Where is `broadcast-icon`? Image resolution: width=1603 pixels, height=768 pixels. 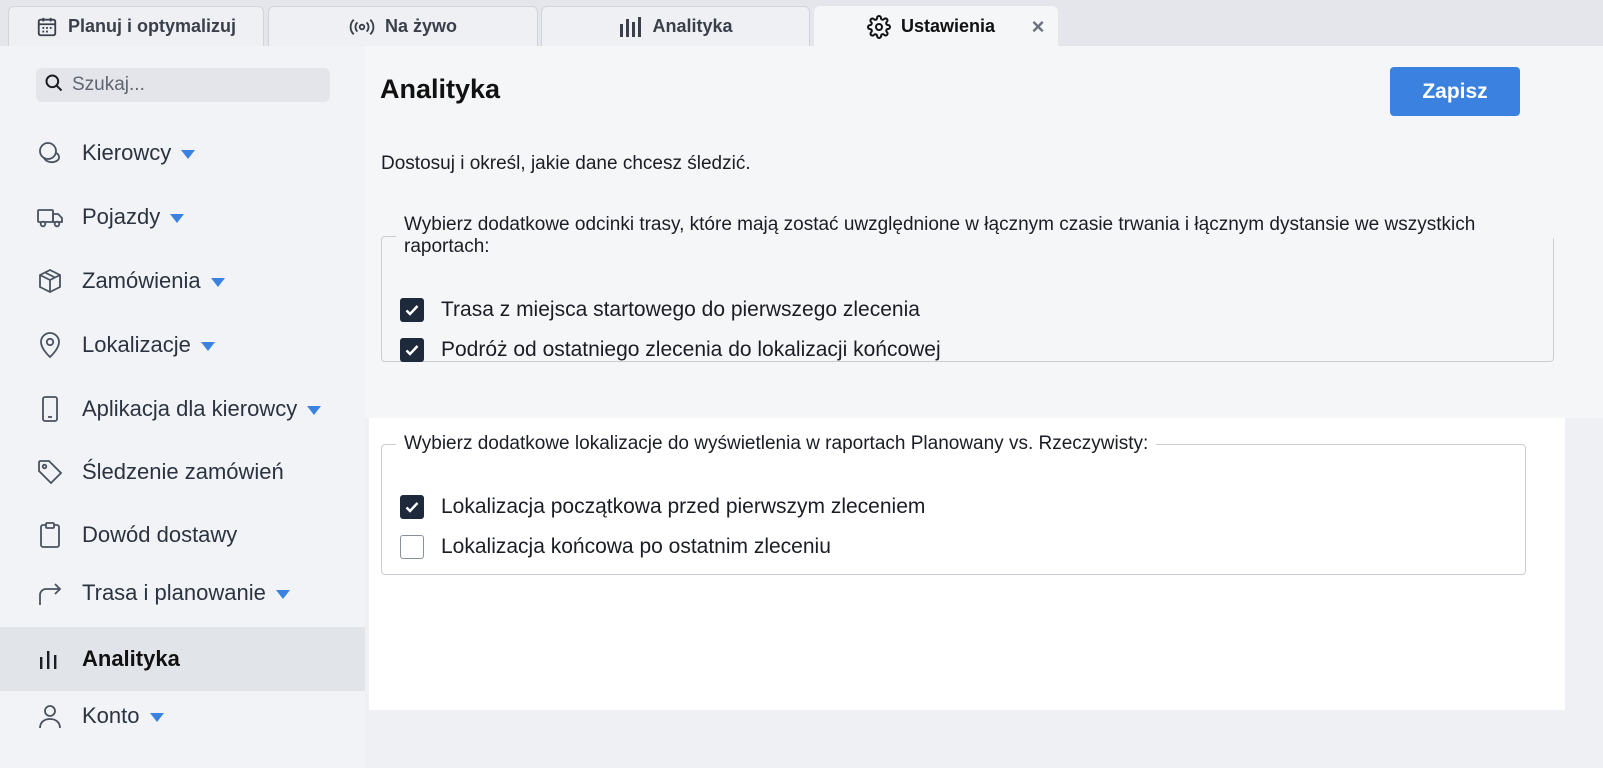
broadcast-icon is located at coordinates (362, 27).